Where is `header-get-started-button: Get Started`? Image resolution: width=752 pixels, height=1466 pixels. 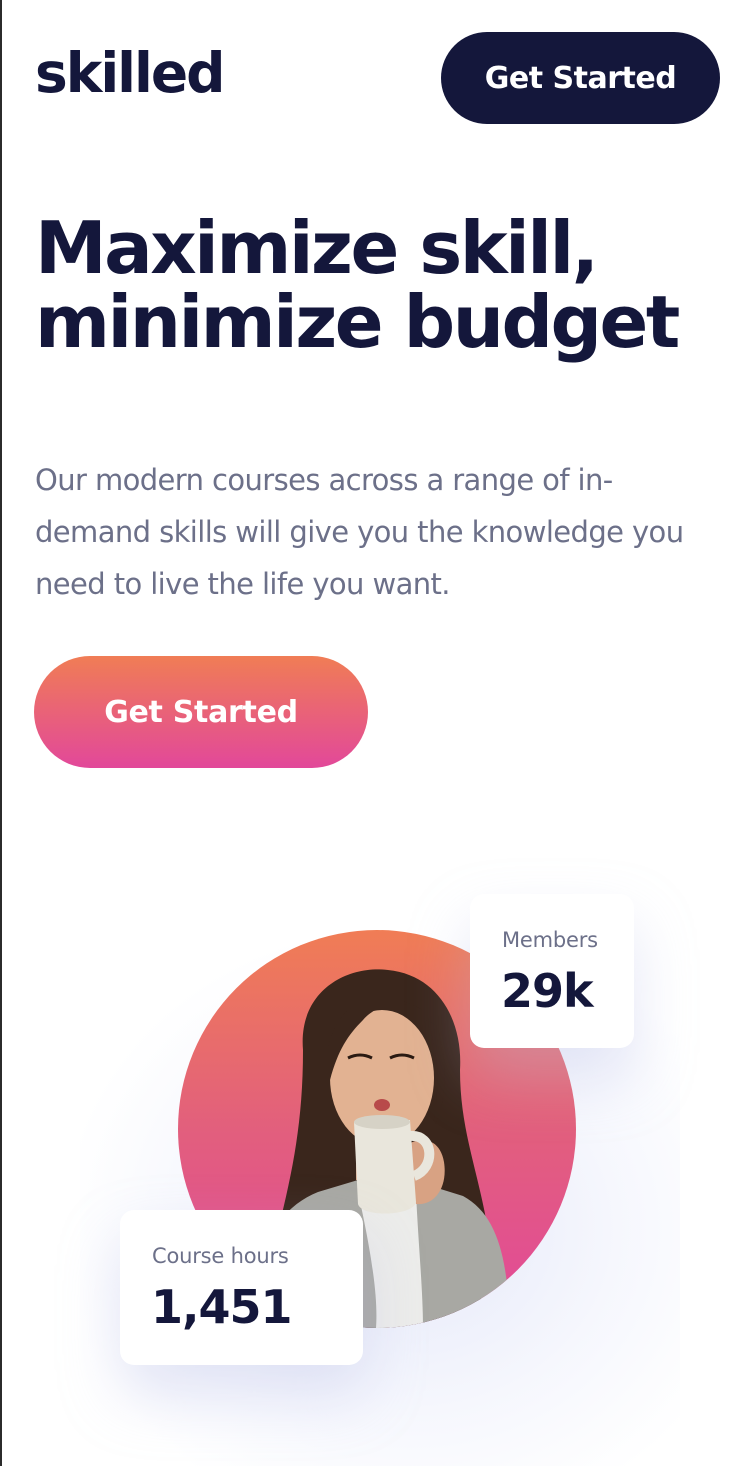 header-get-started-button: Get Started is located at coordinates (580, 78).